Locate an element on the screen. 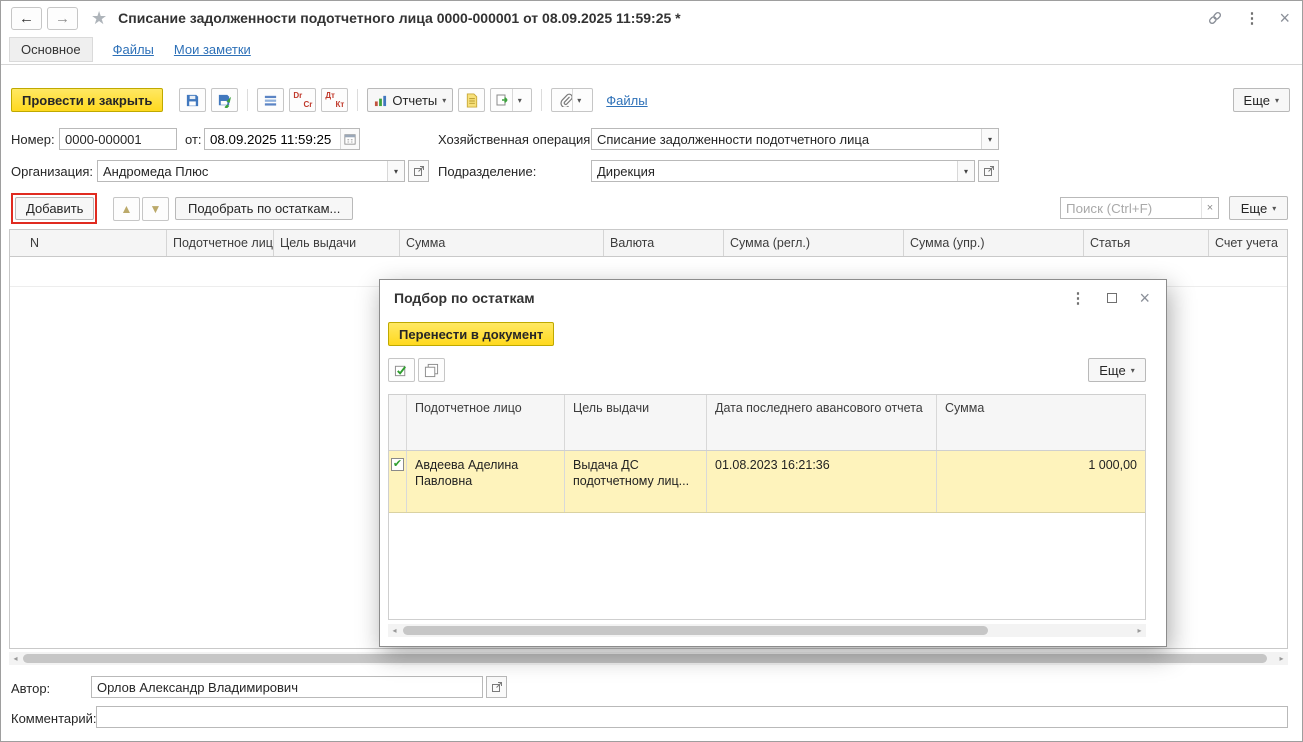 This screenshot has width=1303, height=742. post-document-button is located at coordinates (225, 100).